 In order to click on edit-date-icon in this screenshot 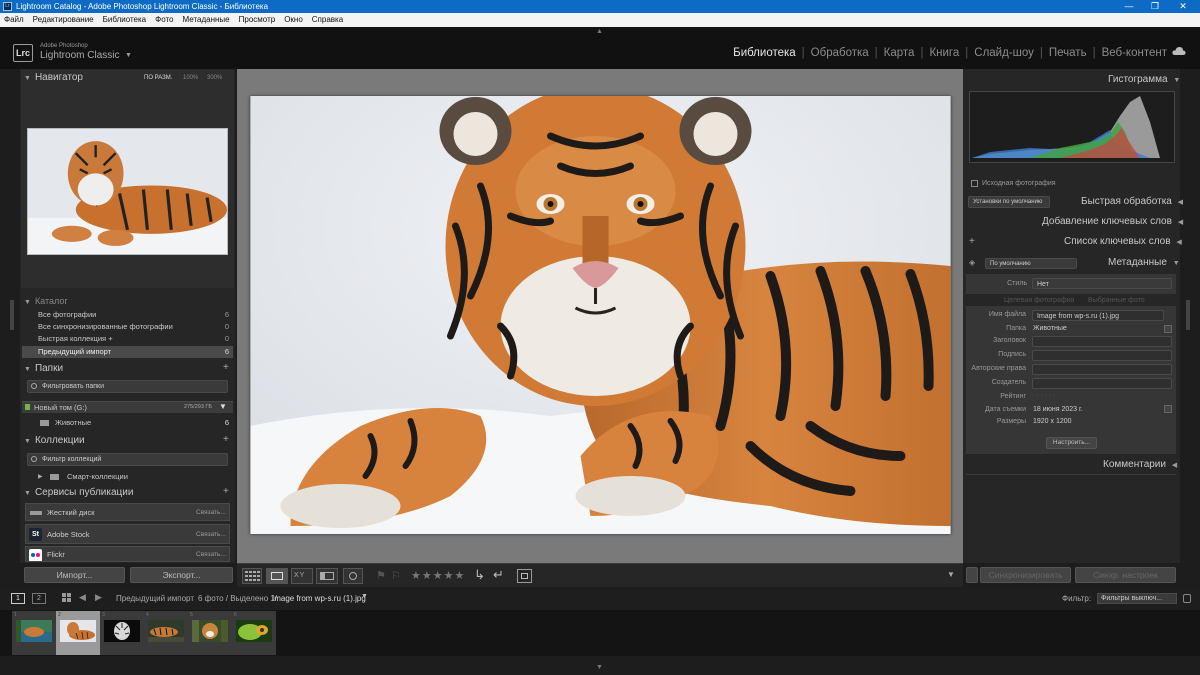, I will do `click(1168, 409)`.